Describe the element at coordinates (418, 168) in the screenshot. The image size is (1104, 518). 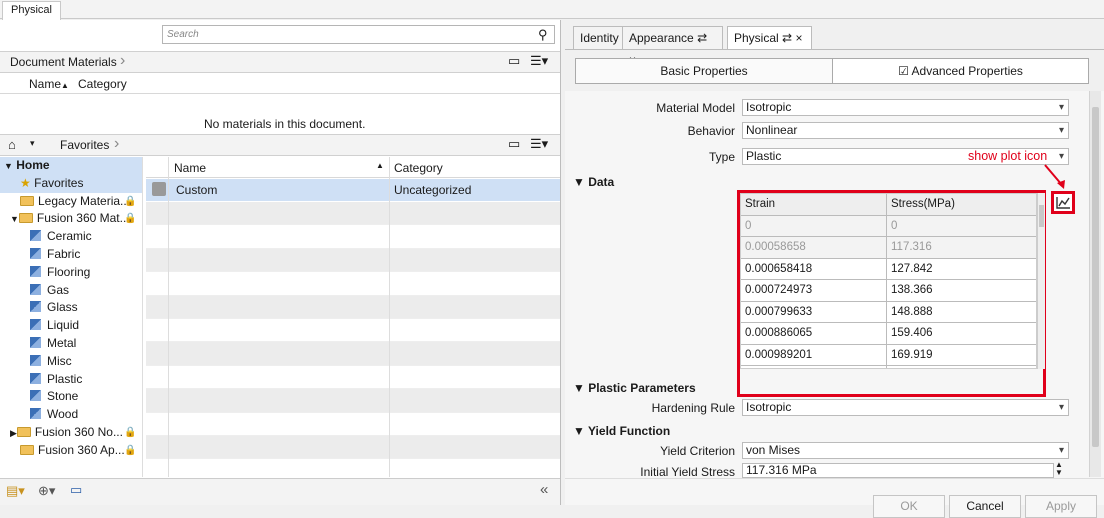
I see `grid-col-category: Category` at that location.